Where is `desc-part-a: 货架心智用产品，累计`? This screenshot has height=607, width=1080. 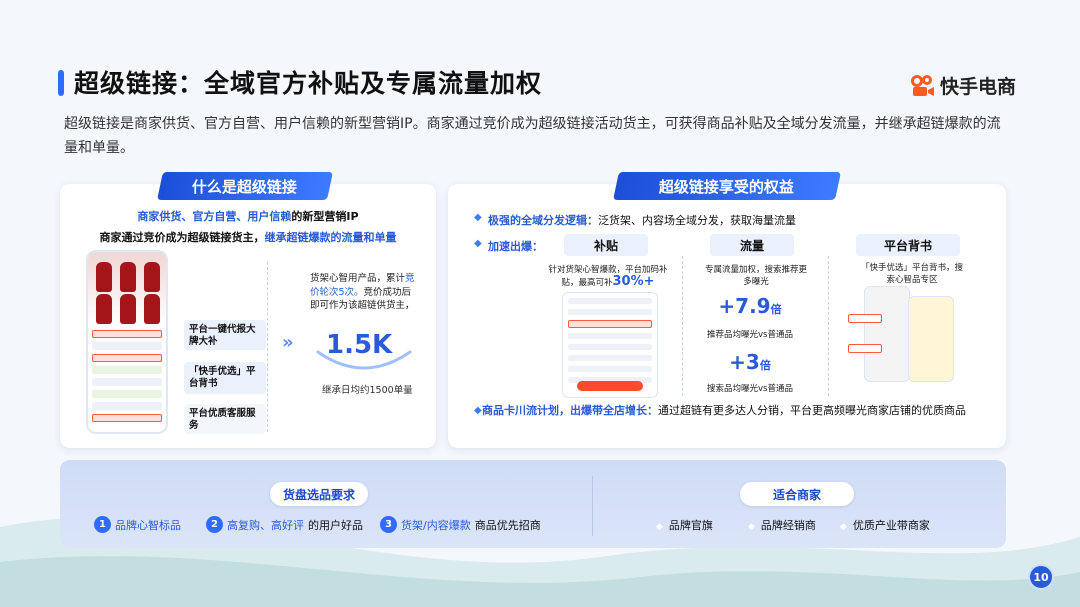 desc-part-a: 货架心智用产品，累计 is located at coordinates (358, 278).